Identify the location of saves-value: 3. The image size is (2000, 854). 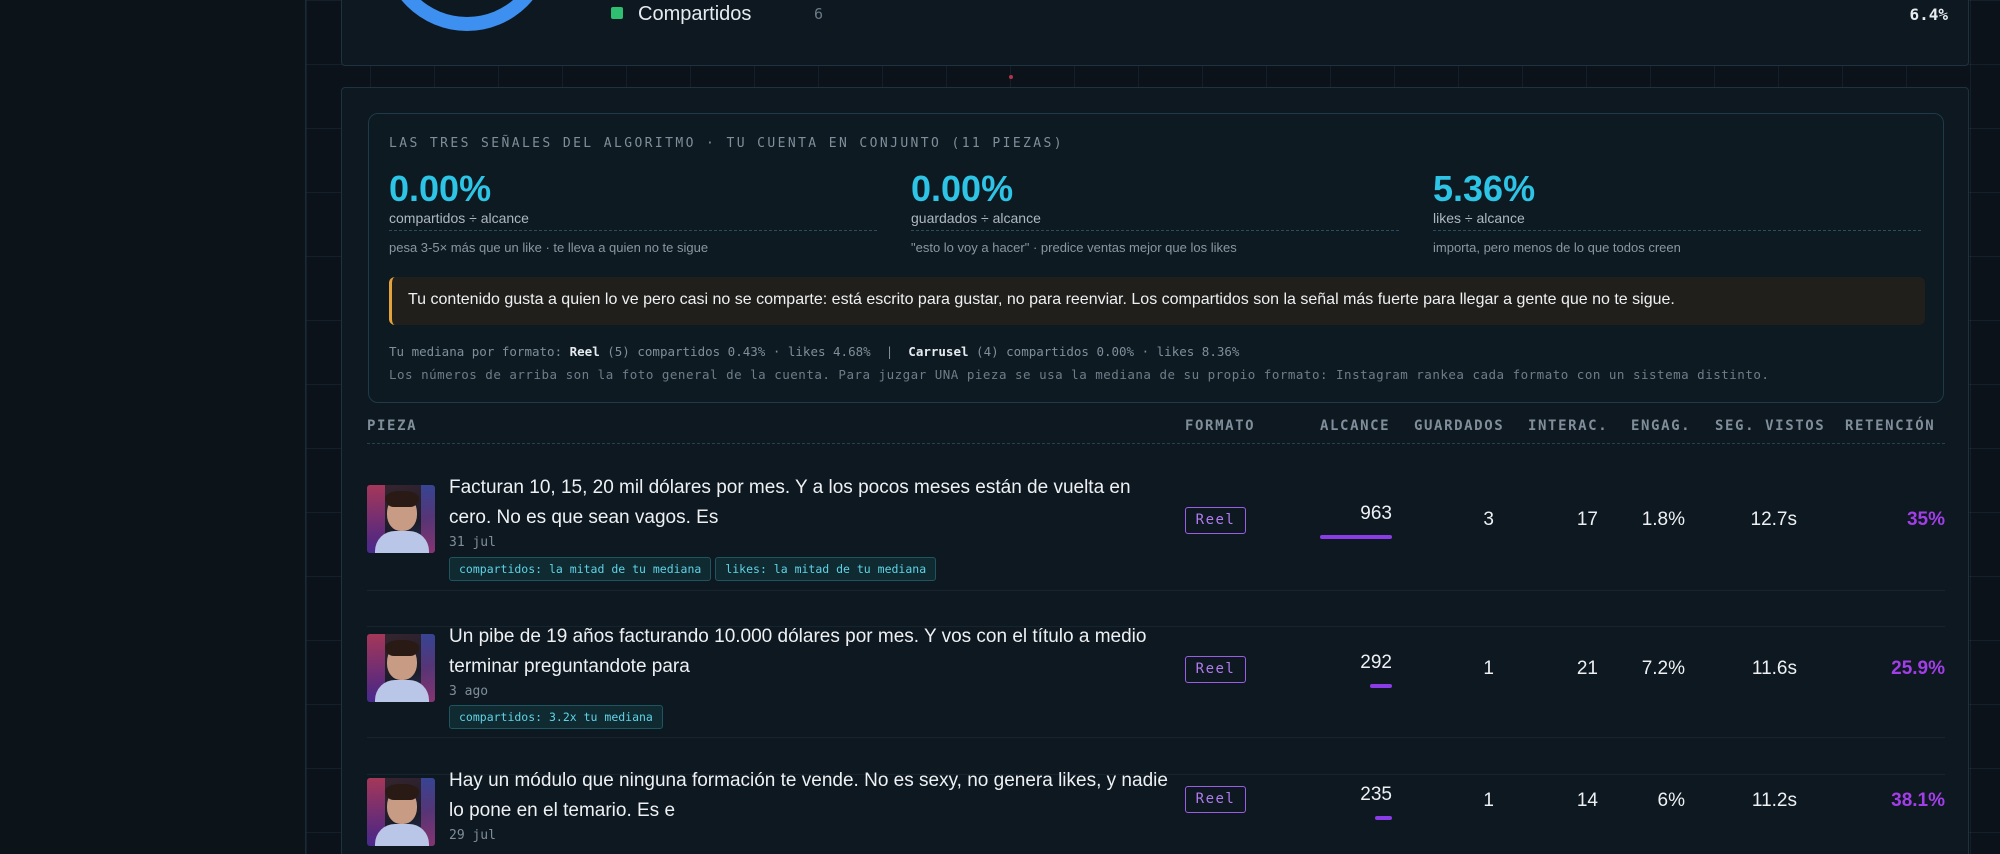
(1488, 519).